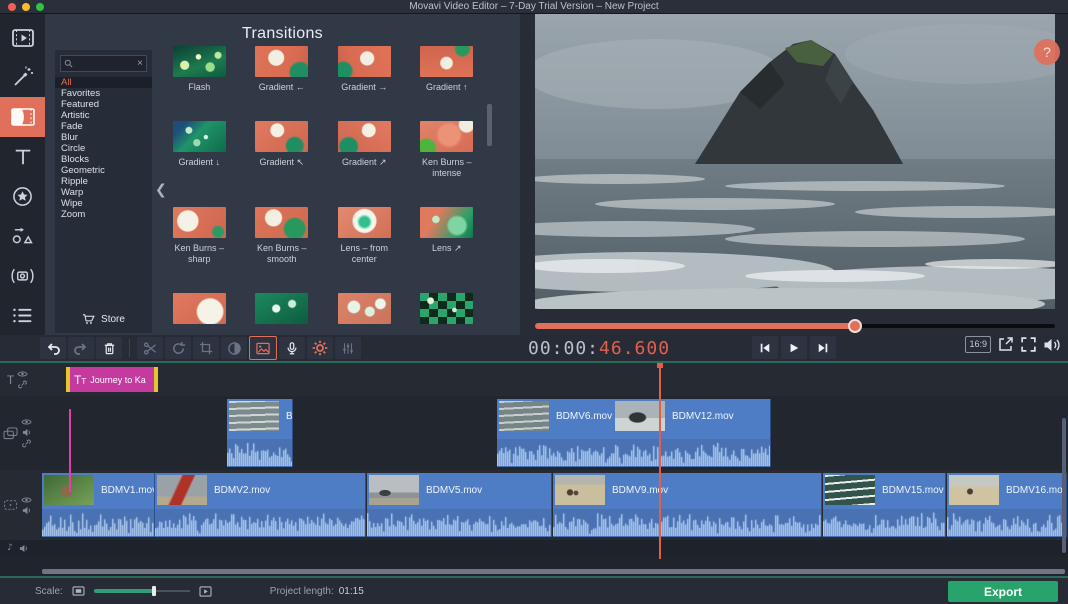  I want to click on category-geometric: Geometric, so click(103, 170).